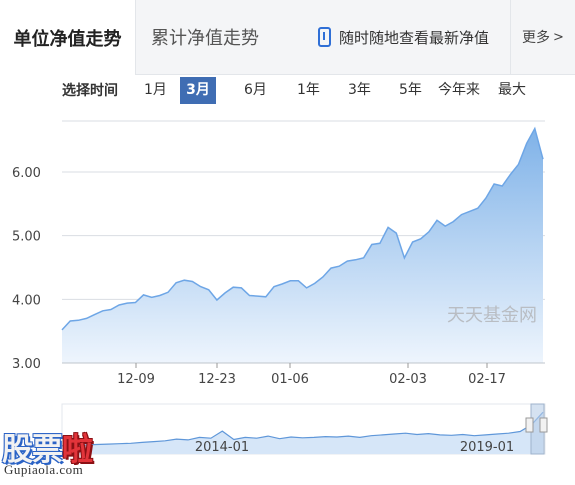  I want to click on phone-icon, so click(324, 37).